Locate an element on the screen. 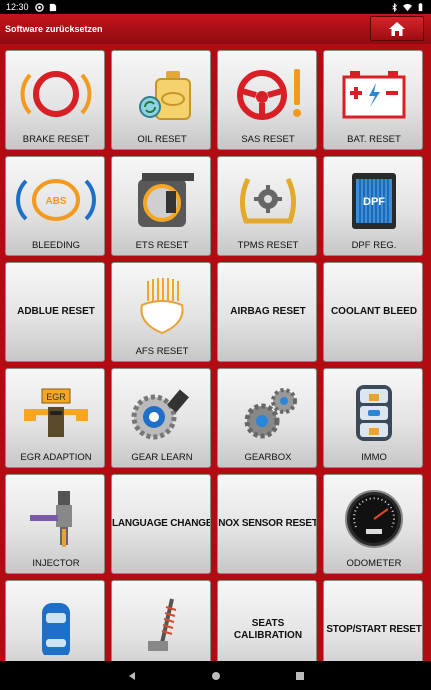  tile-odometer: ODOMETER is located at coordinates (373, 524).